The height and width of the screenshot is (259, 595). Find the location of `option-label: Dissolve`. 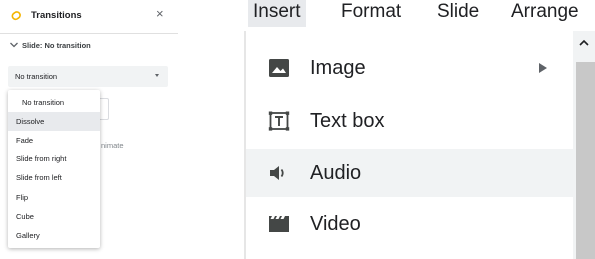

option-label: Dissolve is located at coordinates (30, 121).